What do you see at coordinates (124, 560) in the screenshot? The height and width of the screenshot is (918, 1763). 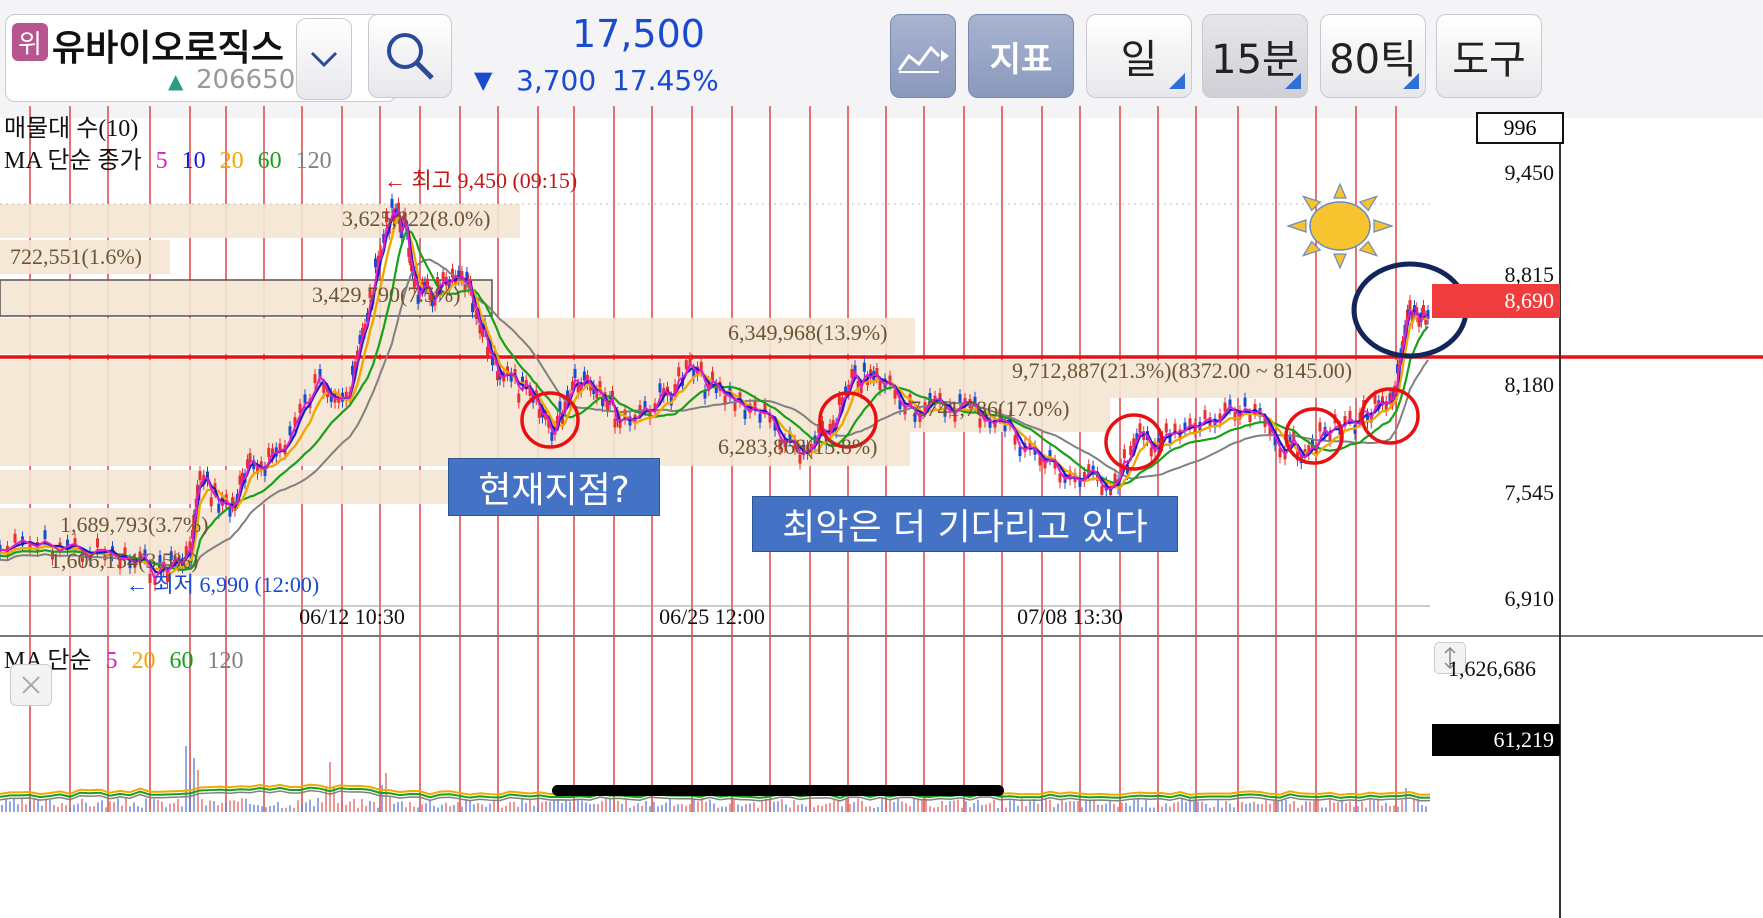 I see `volume-profile-value-label: 1,606,154(3.5%)` at bounding box center [124, 560].